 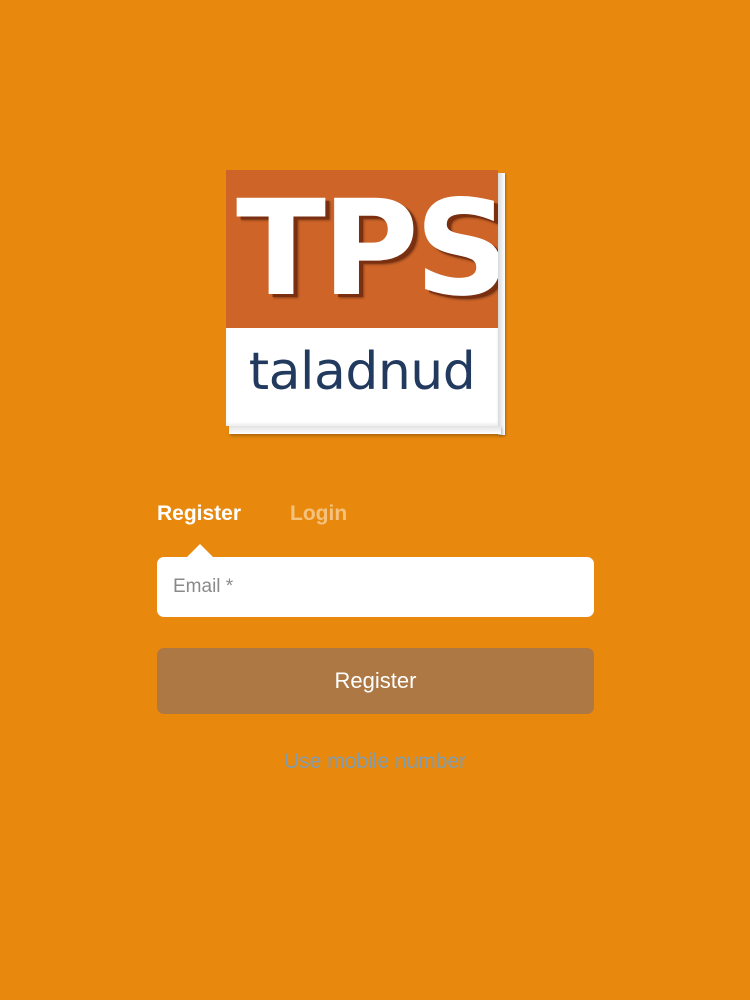 What do you see at coordinates (367, 249) in the screenshot?
I see `logo-main-text: TPS` at bounding box center [367, 249].